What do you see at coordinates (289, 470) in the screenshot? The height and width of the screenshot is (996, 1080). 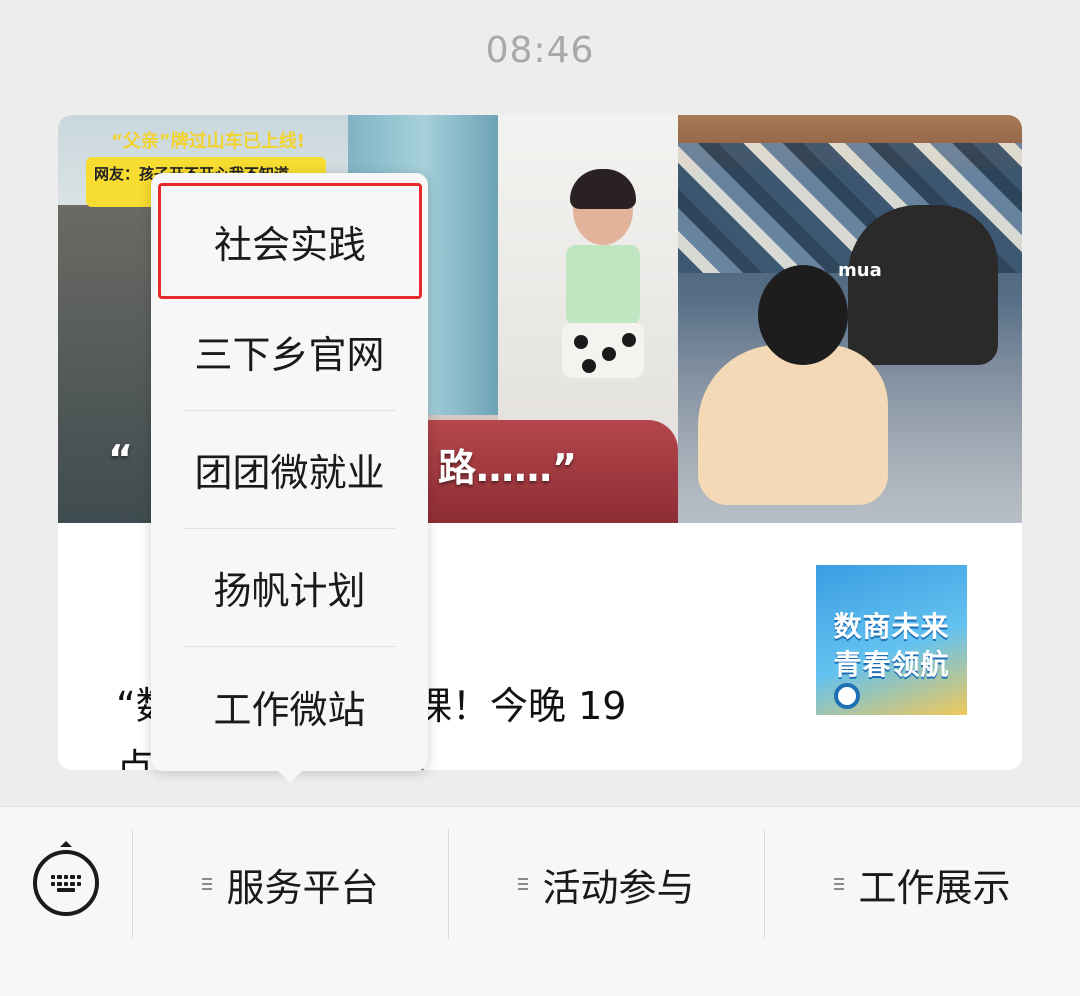 I see `menu-item-youth-employment: 团团微就业` at bounding box center [289, 470].